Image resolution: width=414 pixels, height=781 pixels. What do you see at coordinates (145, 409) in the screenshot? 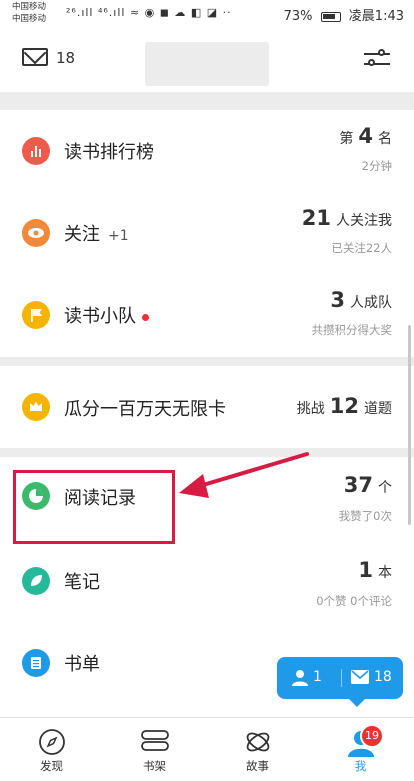
I see `row-label: 瓜分一百万天无限卡` at bounding box center [145, 409].